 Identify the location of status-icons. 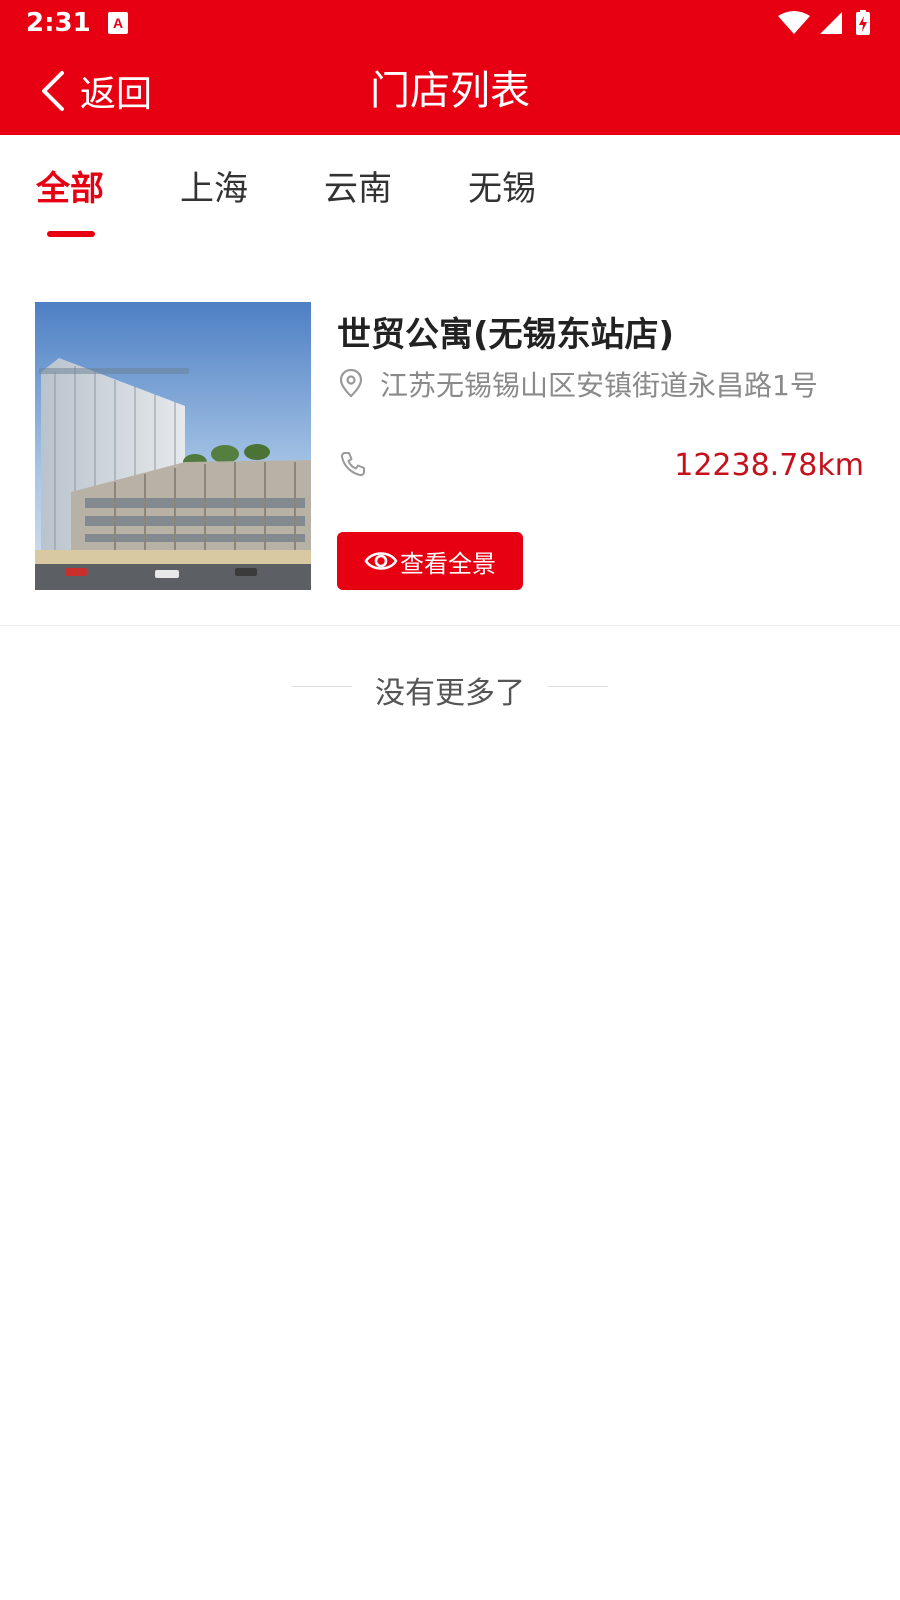
(824, 22).